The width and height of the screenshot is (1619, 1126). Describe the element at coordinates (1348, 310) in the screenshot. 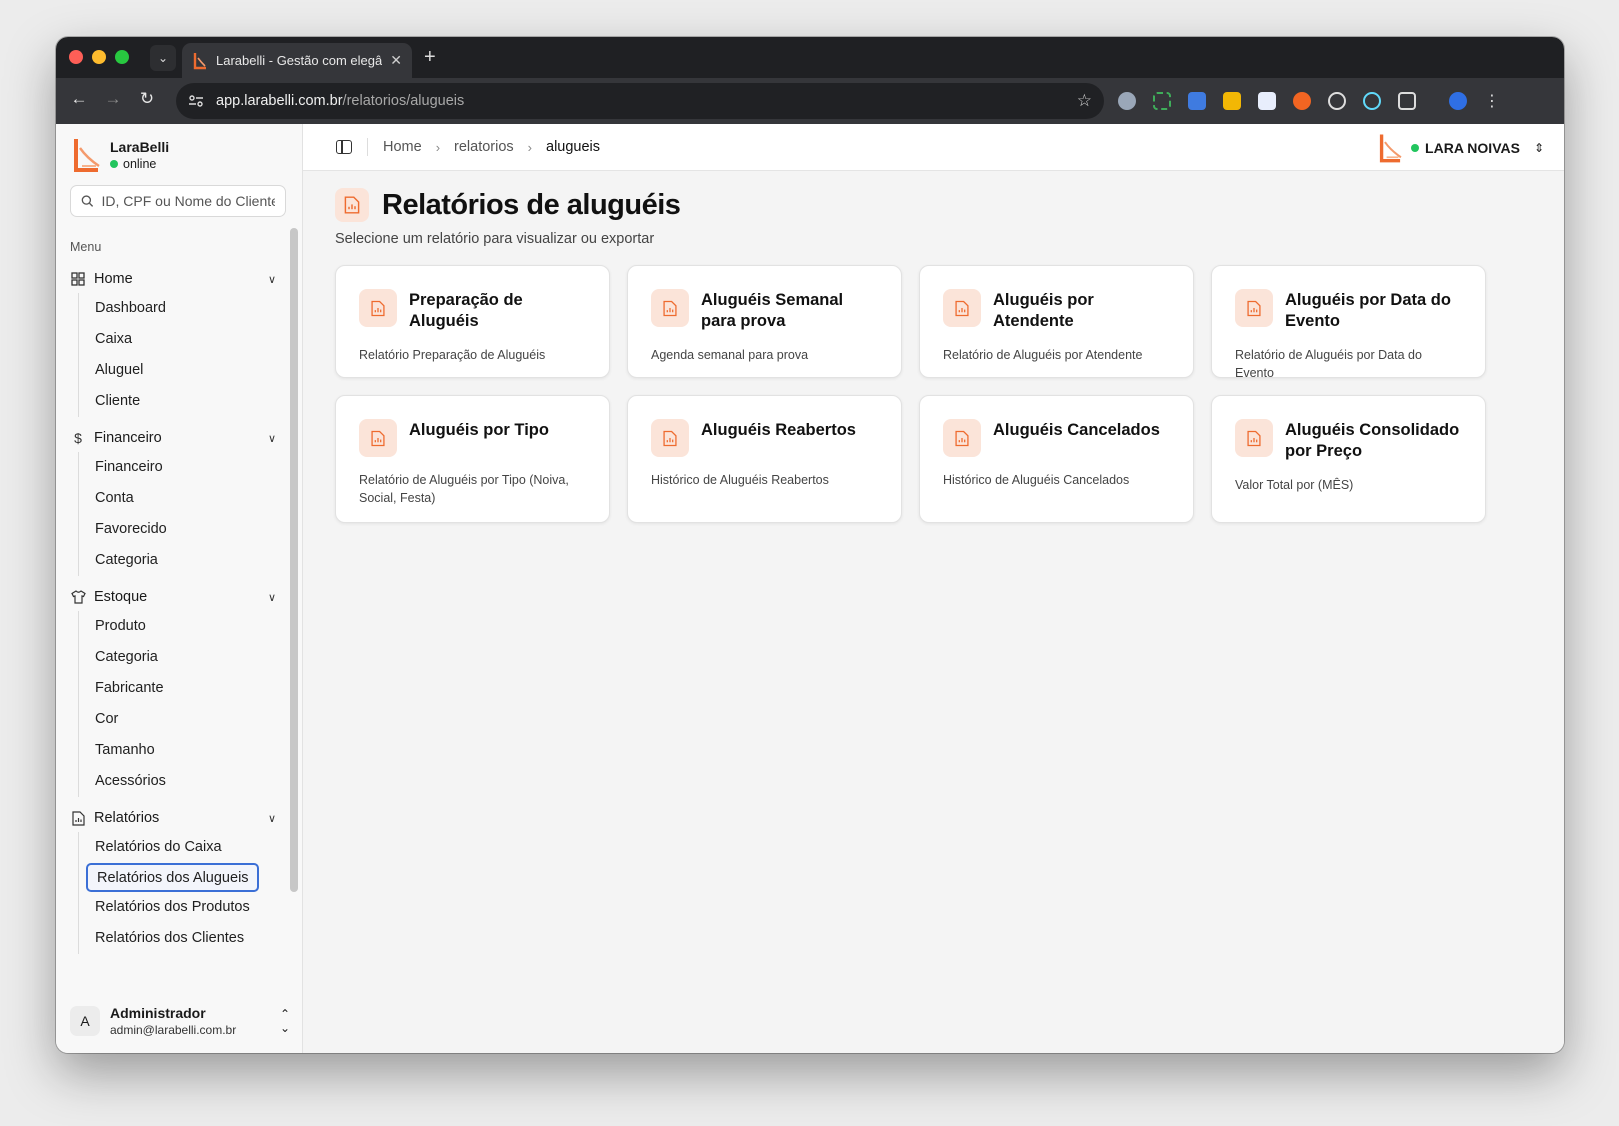

I see `card-header: Aluguéis por Data do Evento` at that location.